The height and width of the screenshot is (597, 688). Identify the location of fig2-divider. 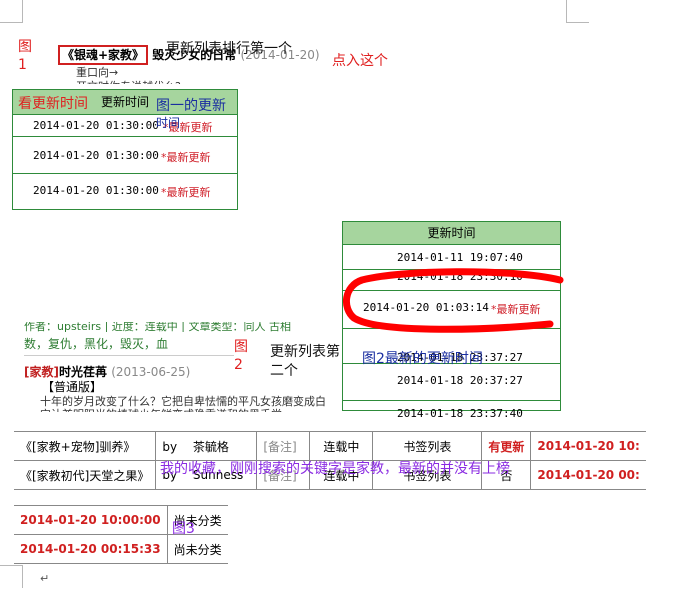
(129, 355).